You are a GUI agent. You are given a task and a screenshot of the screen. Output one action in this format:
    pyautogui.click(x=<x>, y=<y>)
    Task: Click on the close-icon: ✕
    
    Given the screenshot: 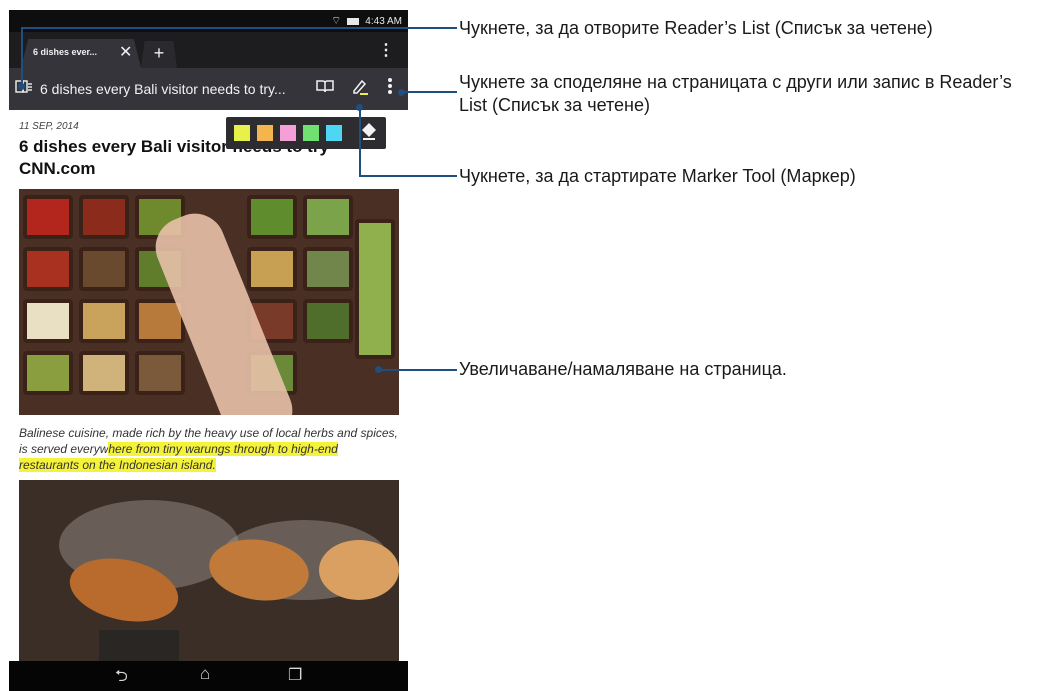 What is the action you would take?
    pyautogui.click(x=125, y=52)
    